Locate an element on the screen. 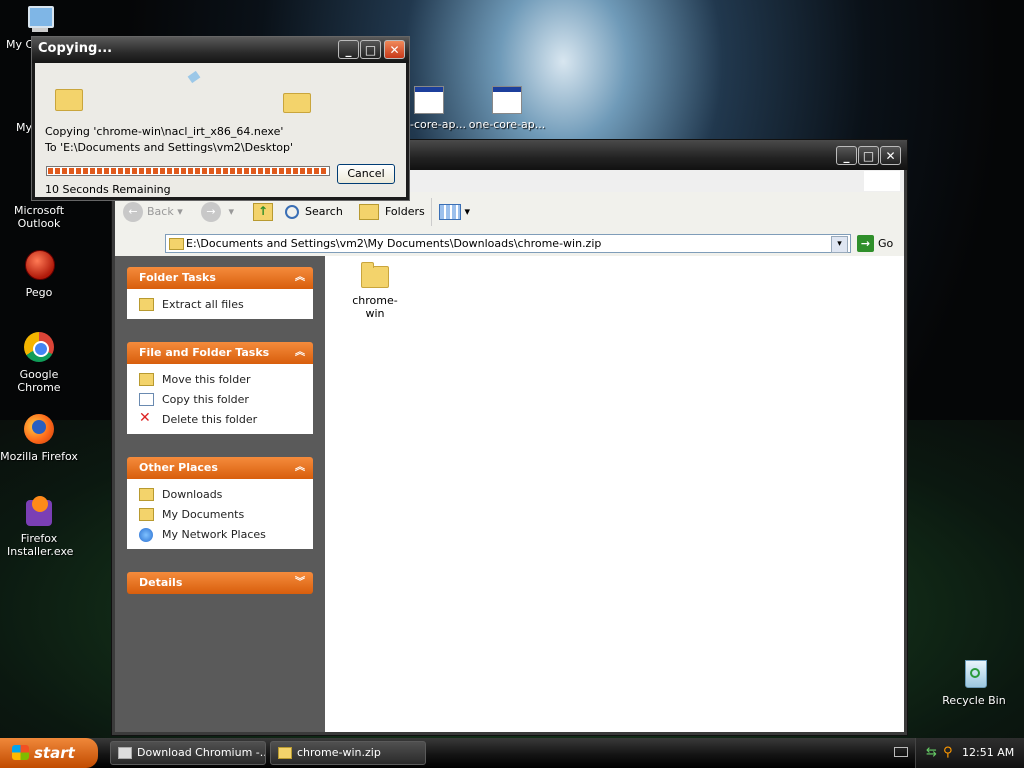 The width and height of the screenshot is (1024, 768). desktop-icon-pego: Pego is located at coordinates (39, 273).